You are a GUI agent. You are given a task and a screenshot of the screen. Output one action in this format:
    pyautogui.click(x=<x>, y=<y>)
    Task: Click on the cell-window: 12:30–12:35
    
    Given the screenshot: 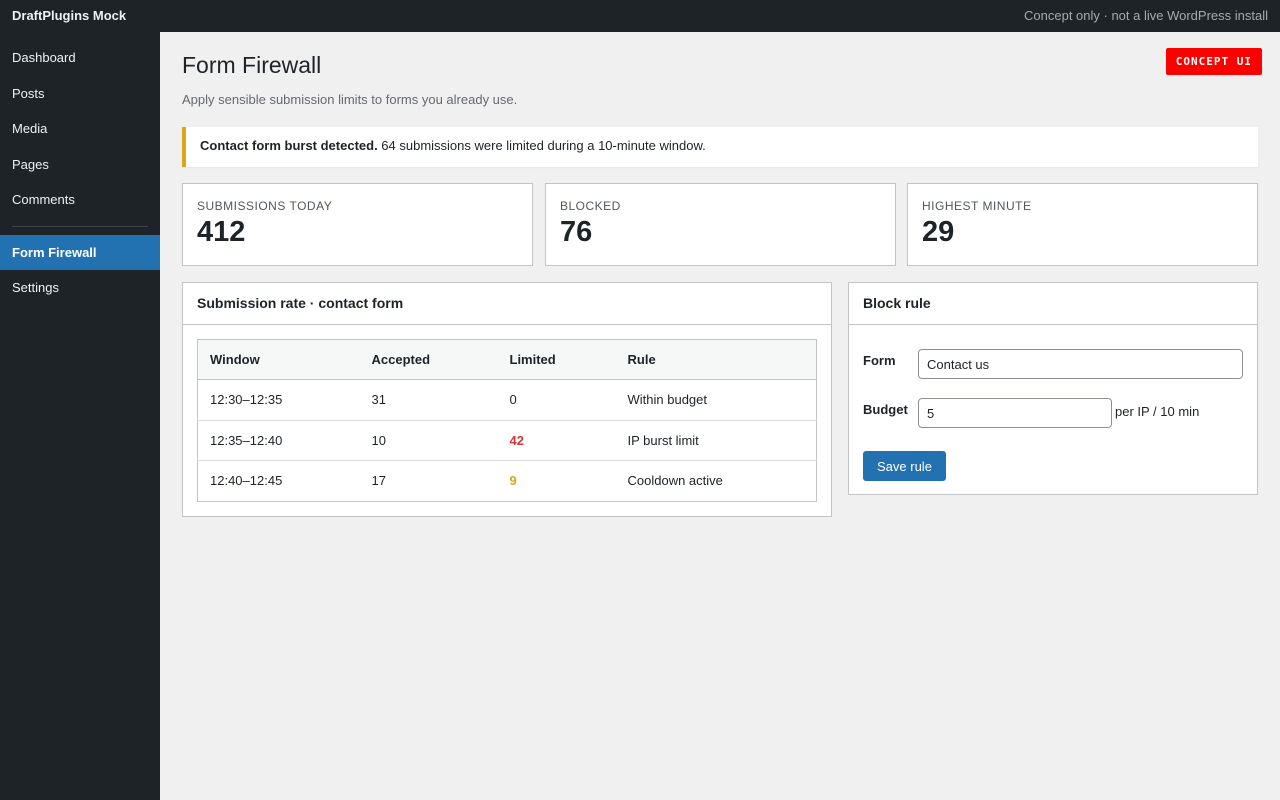 What is the action you would take?
    pyautogui.click(x=278, y=400)
    